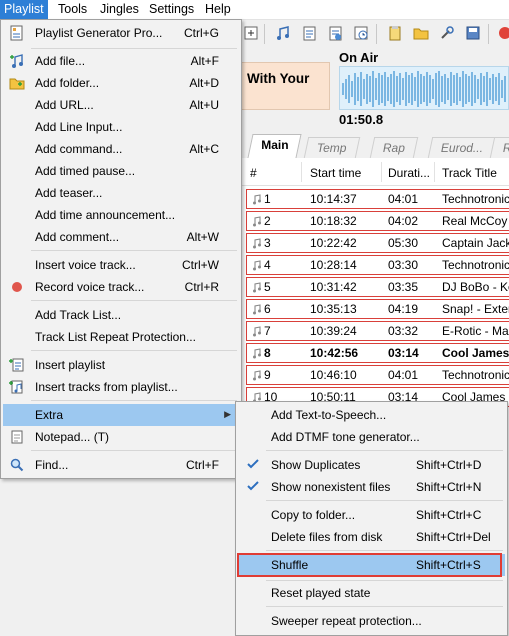  I want to click on menu-item-record-voice-track: Record voice track... Ctrl+R, so click(121, 287).